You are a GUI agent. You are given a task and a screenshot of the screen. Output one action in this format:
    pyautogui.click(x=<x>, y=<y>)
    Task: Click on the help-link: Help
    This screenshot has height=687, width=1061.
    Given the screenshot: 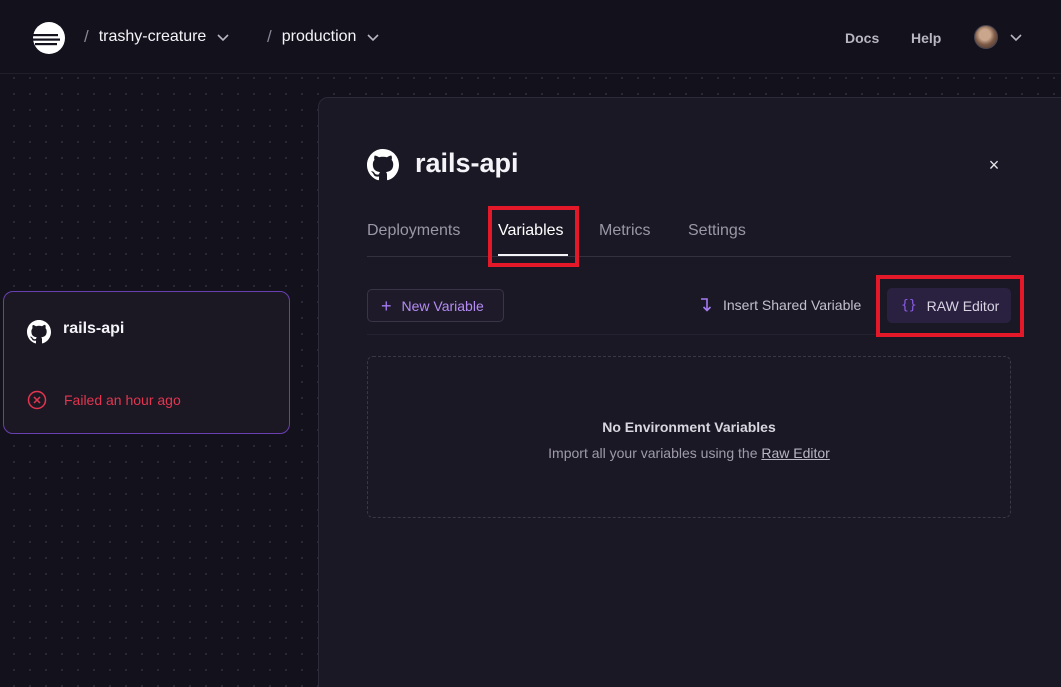 What is the action you would take?
    pyautogui.click(x=926, y=38)
    